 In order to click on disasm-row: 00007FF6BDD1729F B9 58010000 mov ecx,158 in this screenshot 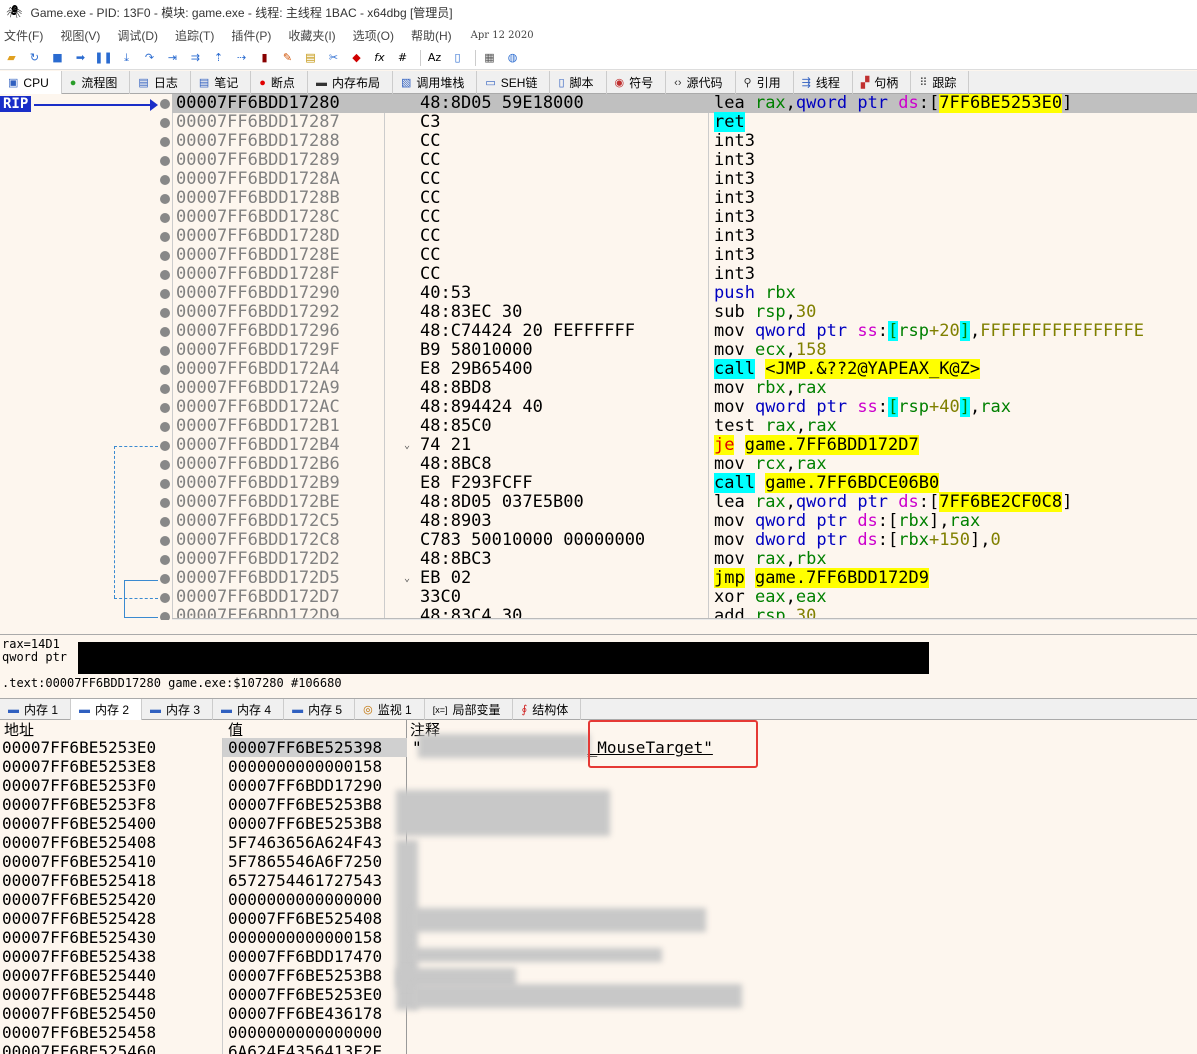, I will do `click(684, 350)`.